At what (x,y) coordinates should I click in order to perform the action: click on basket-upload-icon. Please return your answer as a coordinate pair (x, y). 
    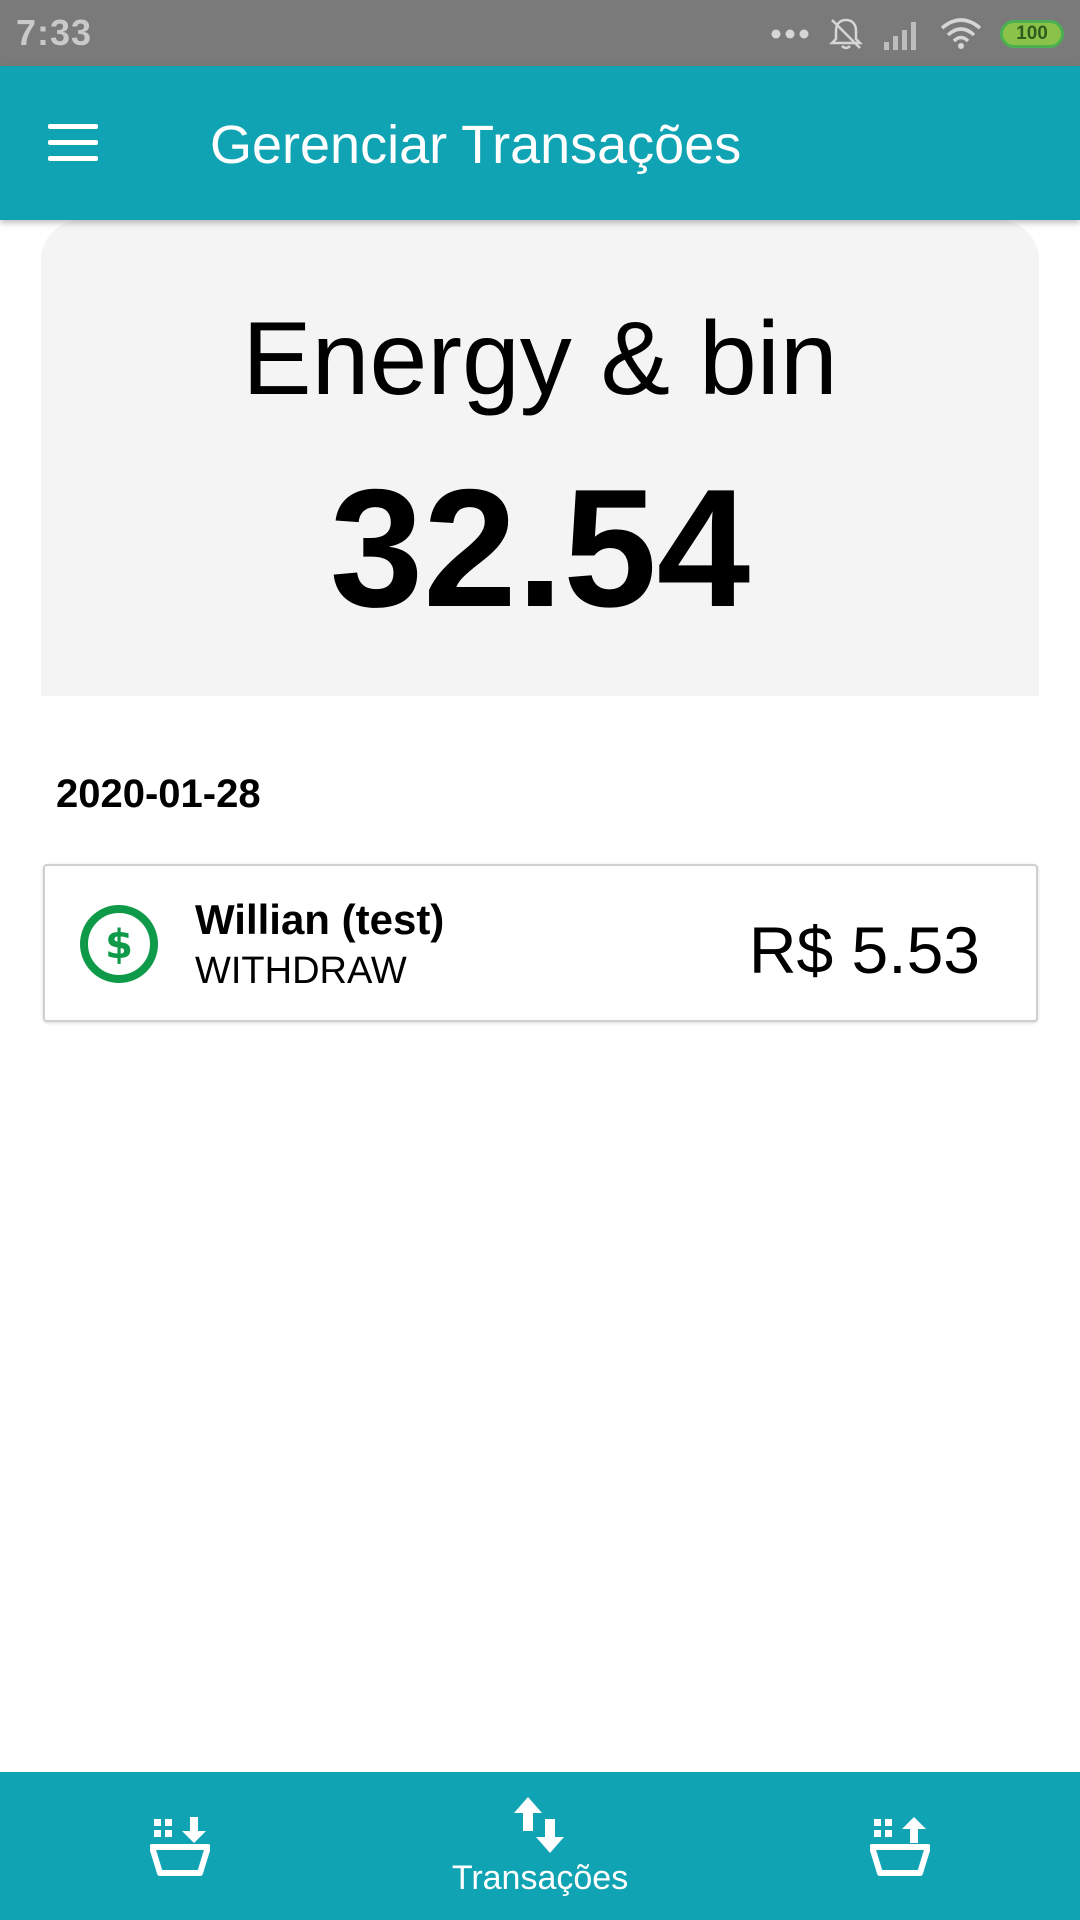
    Looking at the image, I should click on (900, 1846).